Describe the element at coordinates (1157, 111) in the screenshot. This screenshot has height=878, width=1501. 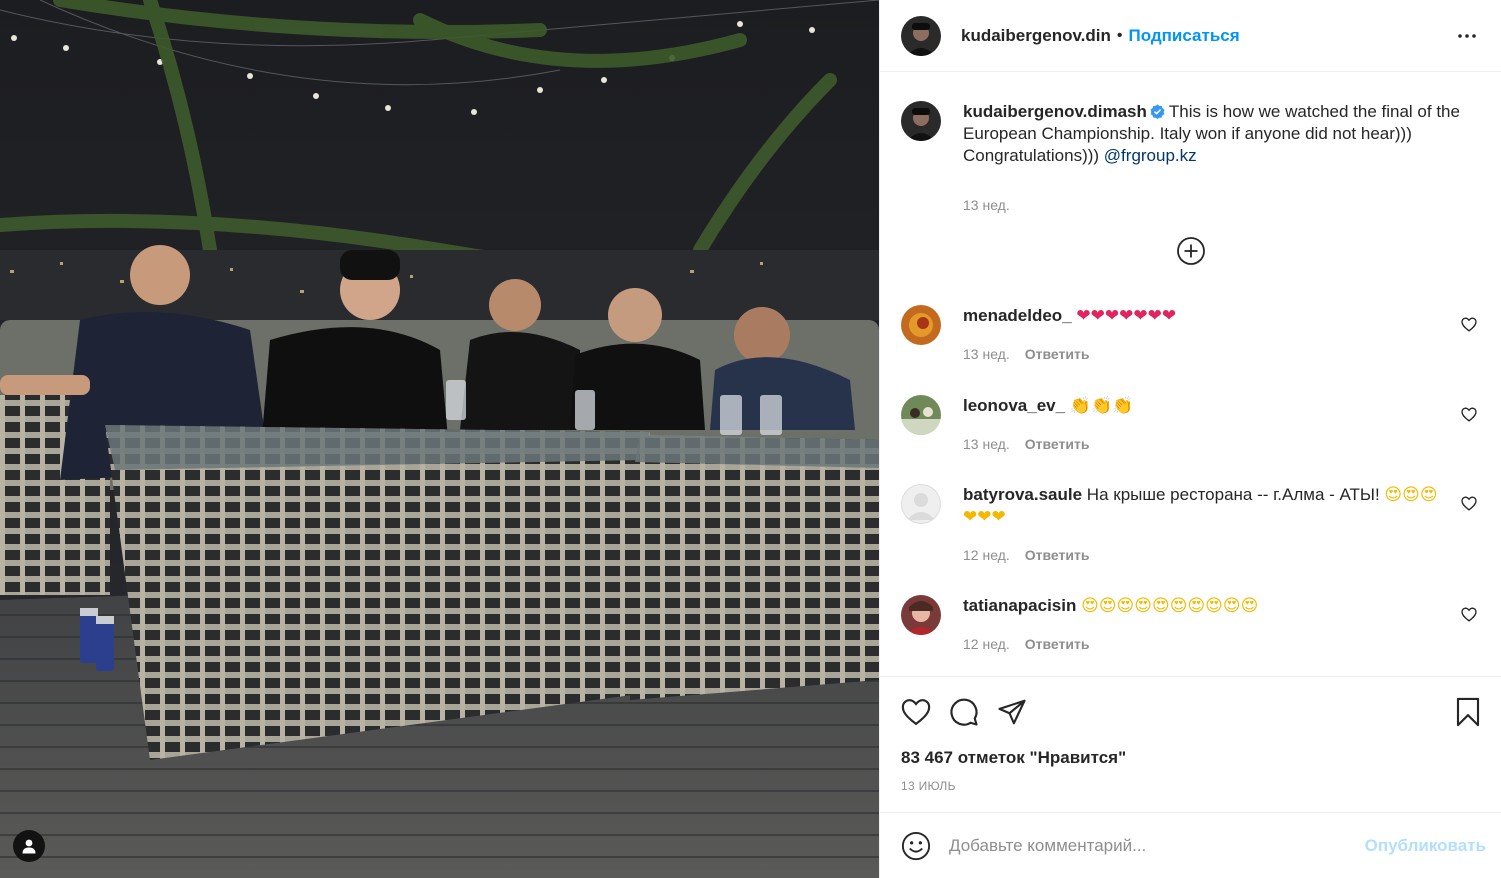
I see `verified-badge-icon` at that location.